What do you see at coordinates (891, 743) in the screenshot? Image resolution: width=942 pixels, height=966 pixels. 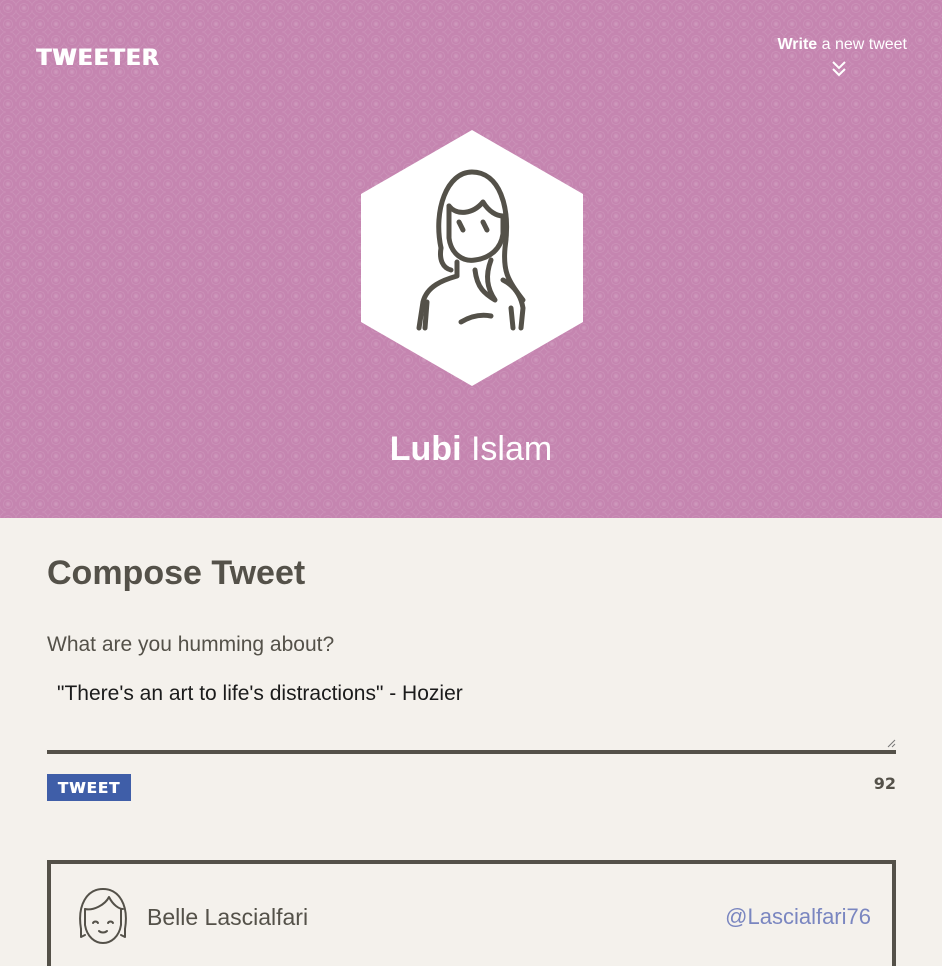 I see `resize-grip-icon` at bounding box center [891, 743].